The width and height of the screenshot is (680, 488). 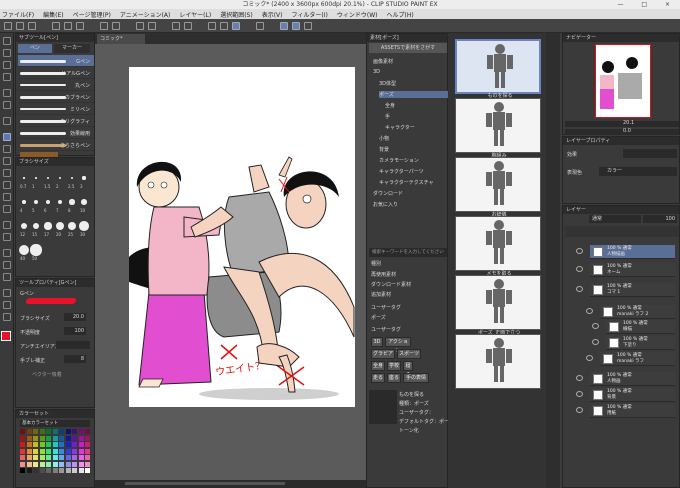 I want to click on layer-row: 100 % 通常 manaki ラフ 2, so click(x=630, y=312).